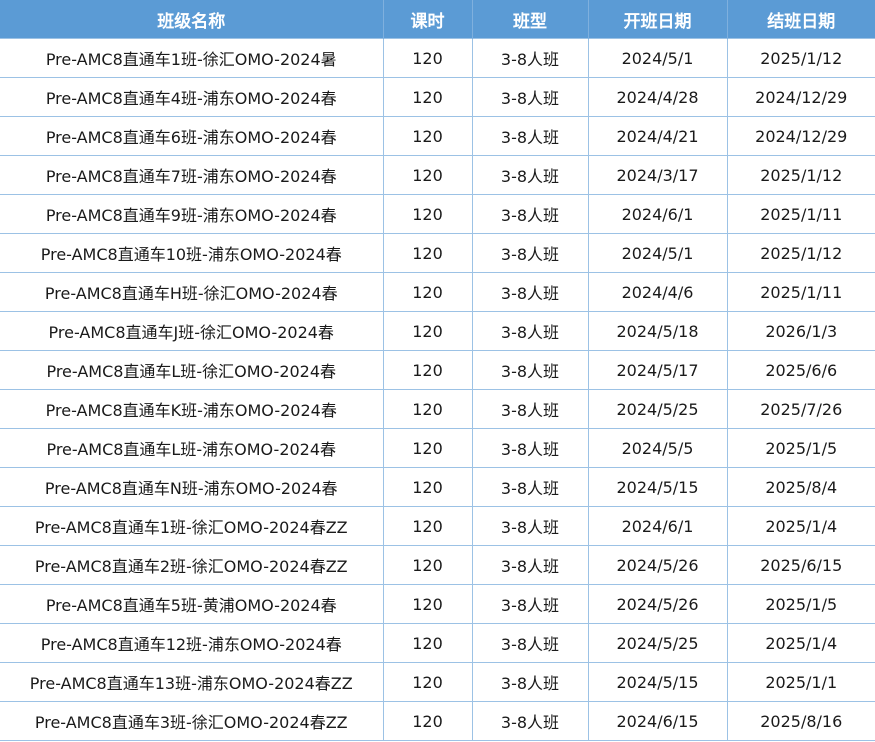 The width and height of the screenshot is (875, 742). What do you see at coordinates (192, 604) in the screenshot?
I see `cell-class-name: Pre-AMC8直通车5班-黄浦OMO-2024春` at bounding box center [192, 604].